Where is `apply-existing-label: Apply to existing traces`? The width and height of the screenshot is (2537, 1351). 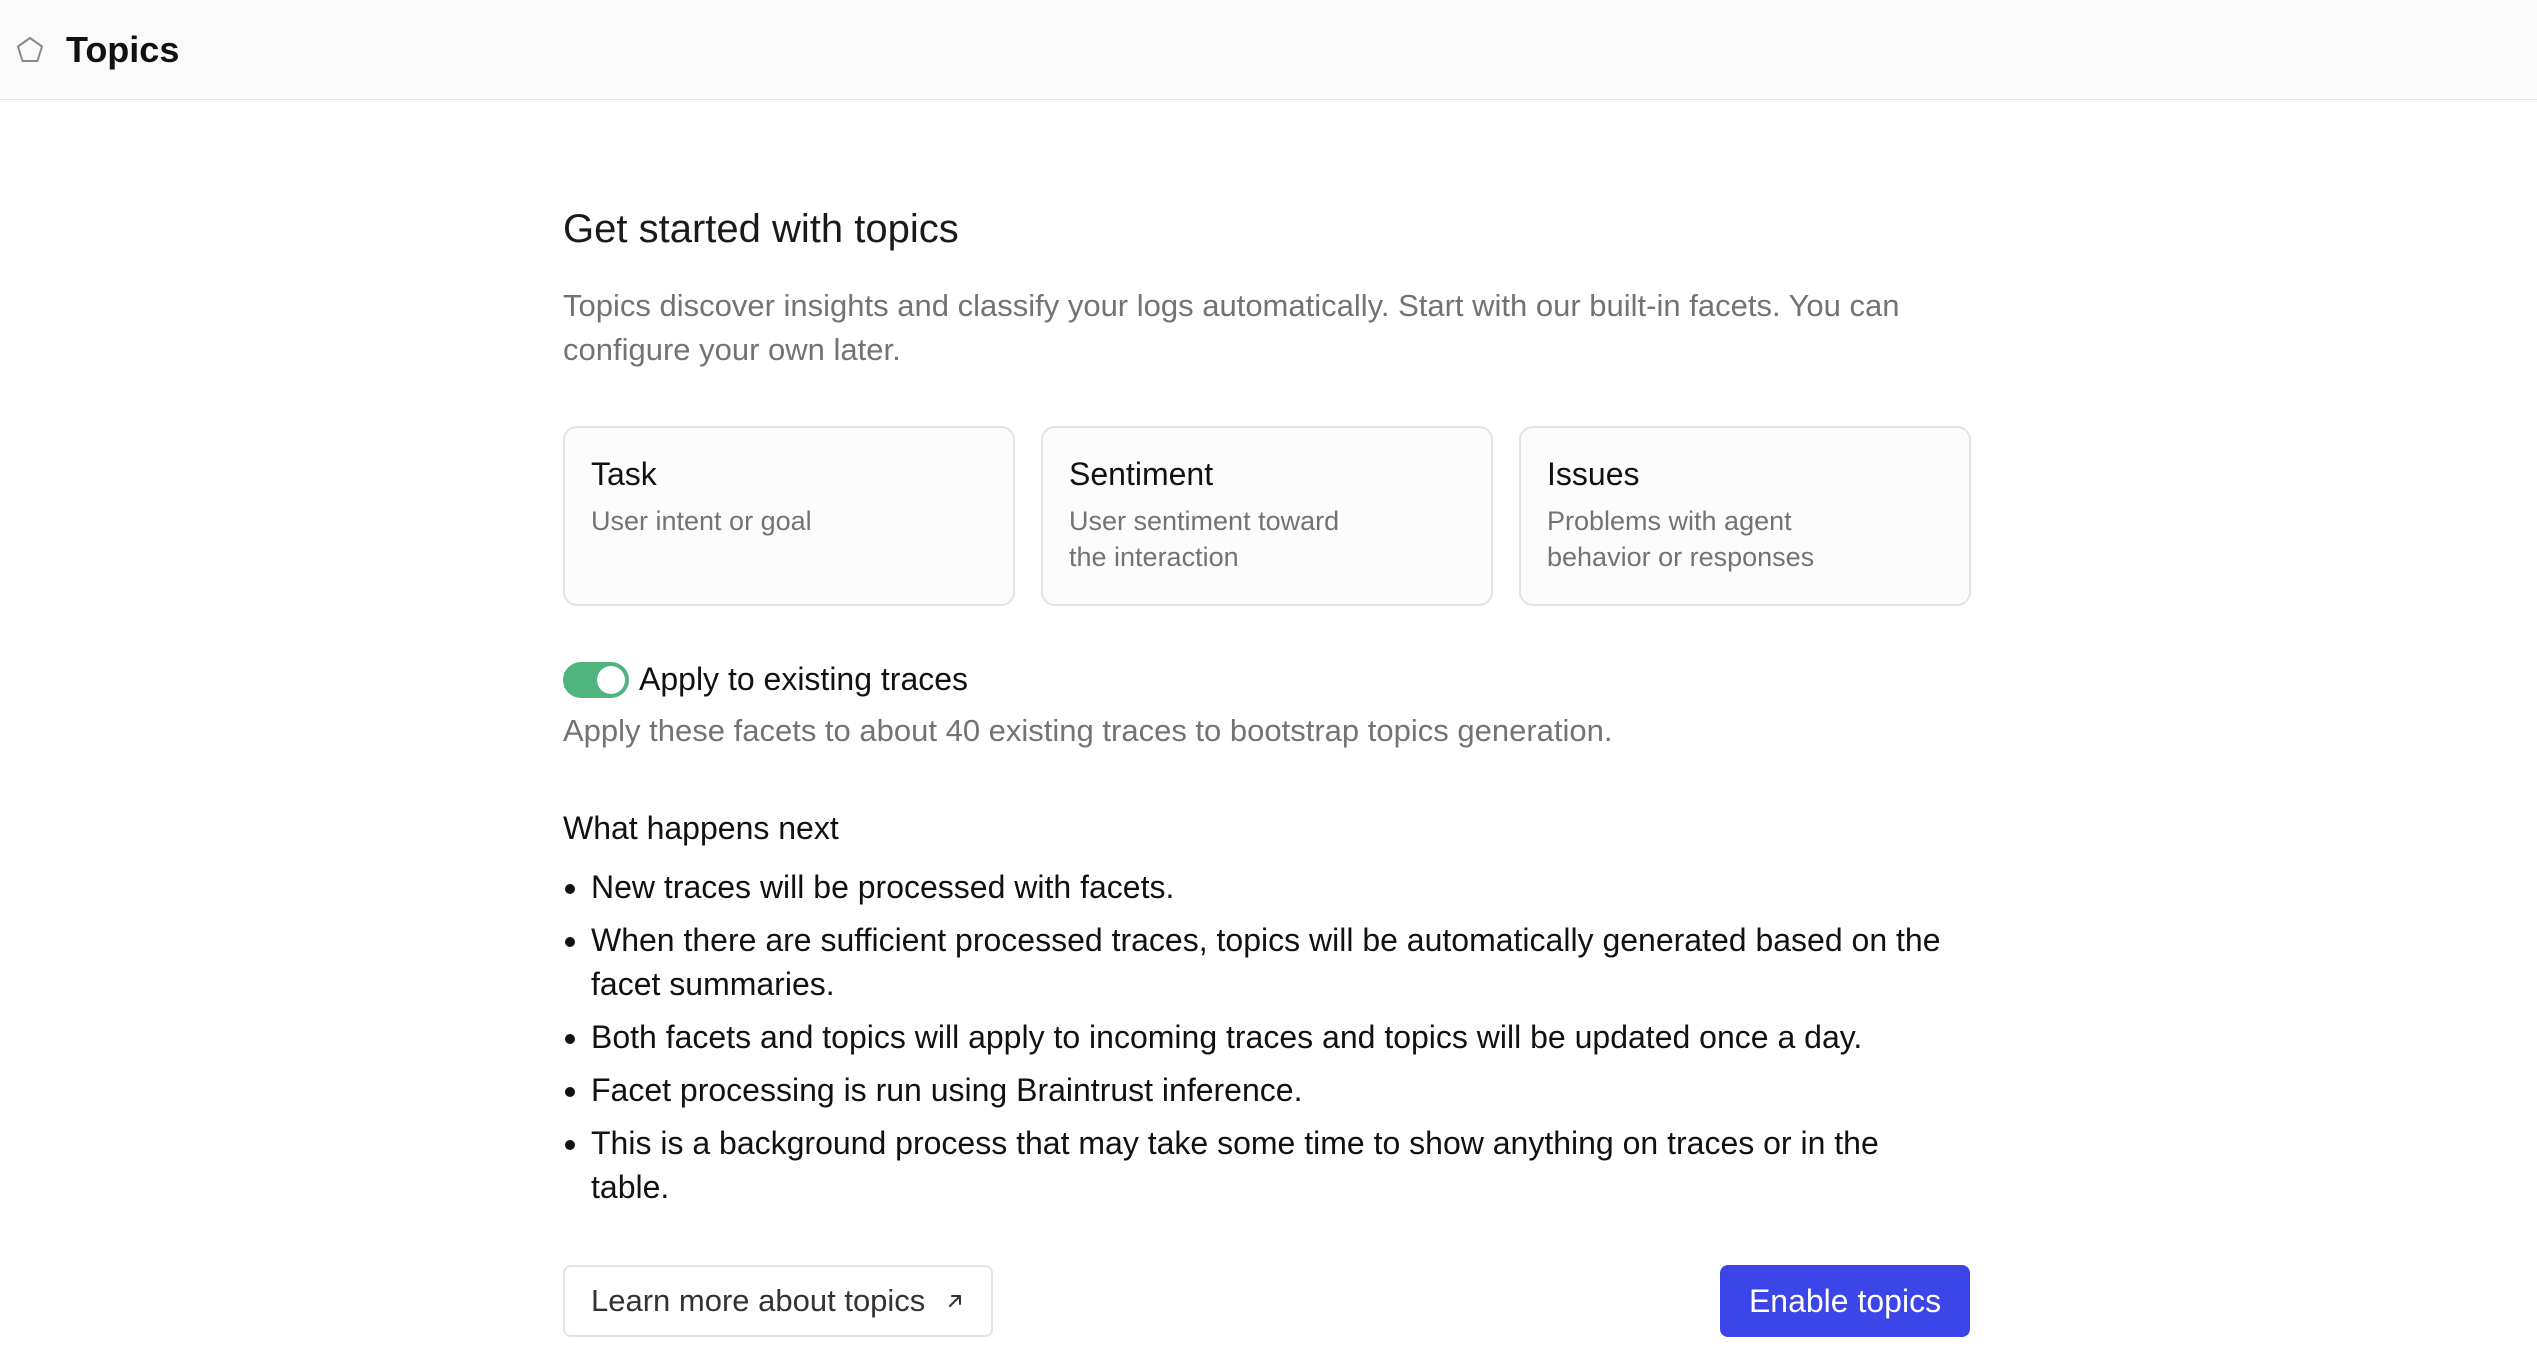 apply-existing-label: Apply to existing traces is located at coordinates (804, 679).